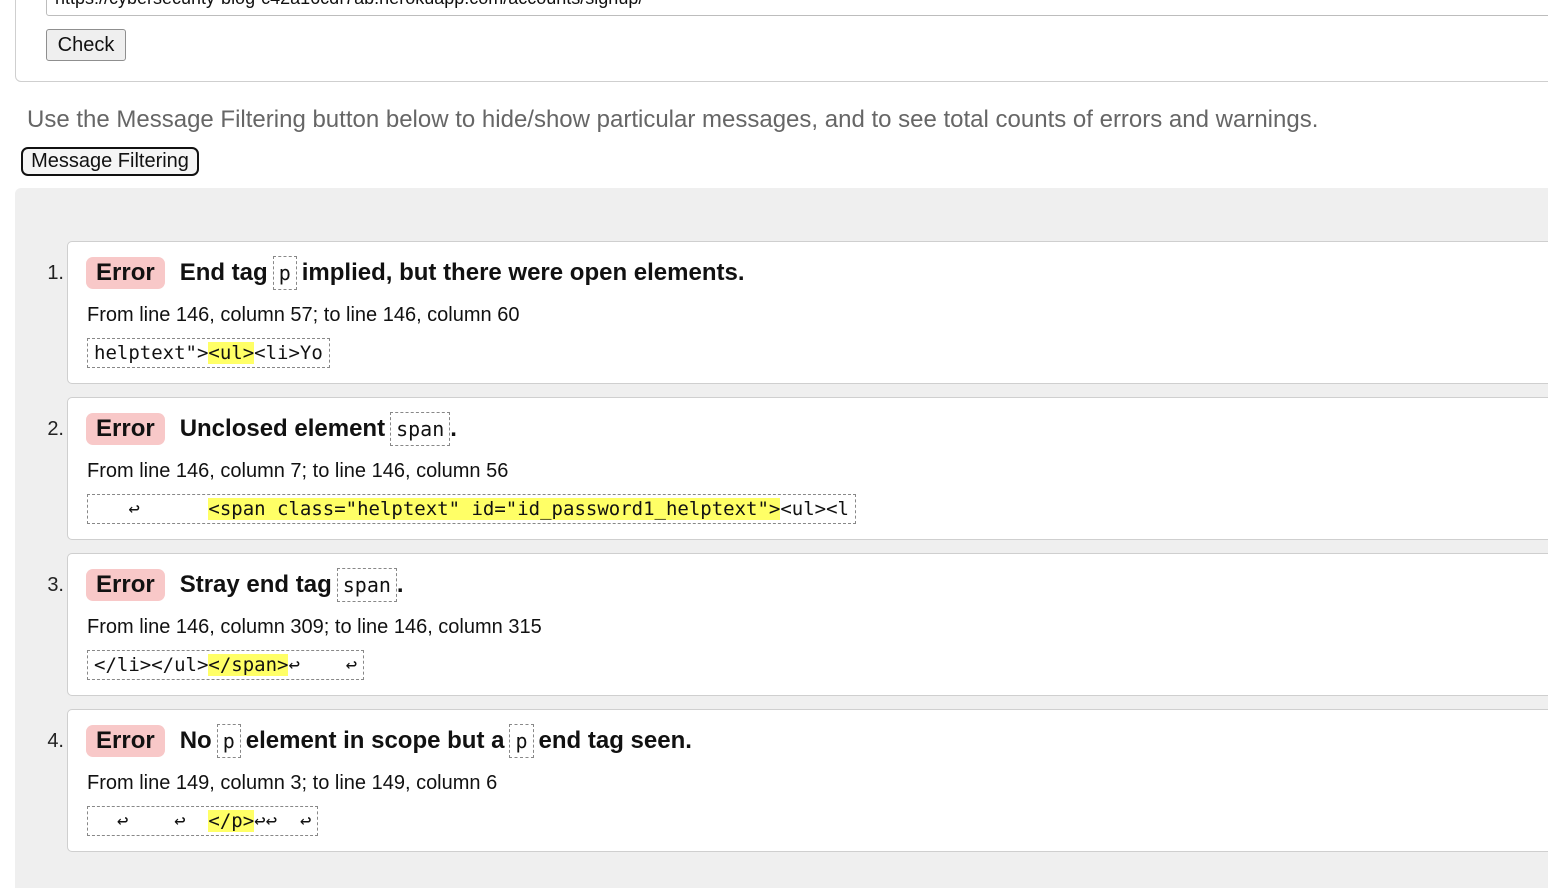 The width and height of the screenshot is (1548, 888). What do you see at coordinates (288, 353) in the screenshot?
I see `extract-after: <li>Yo` at bounding box center [288, 353].